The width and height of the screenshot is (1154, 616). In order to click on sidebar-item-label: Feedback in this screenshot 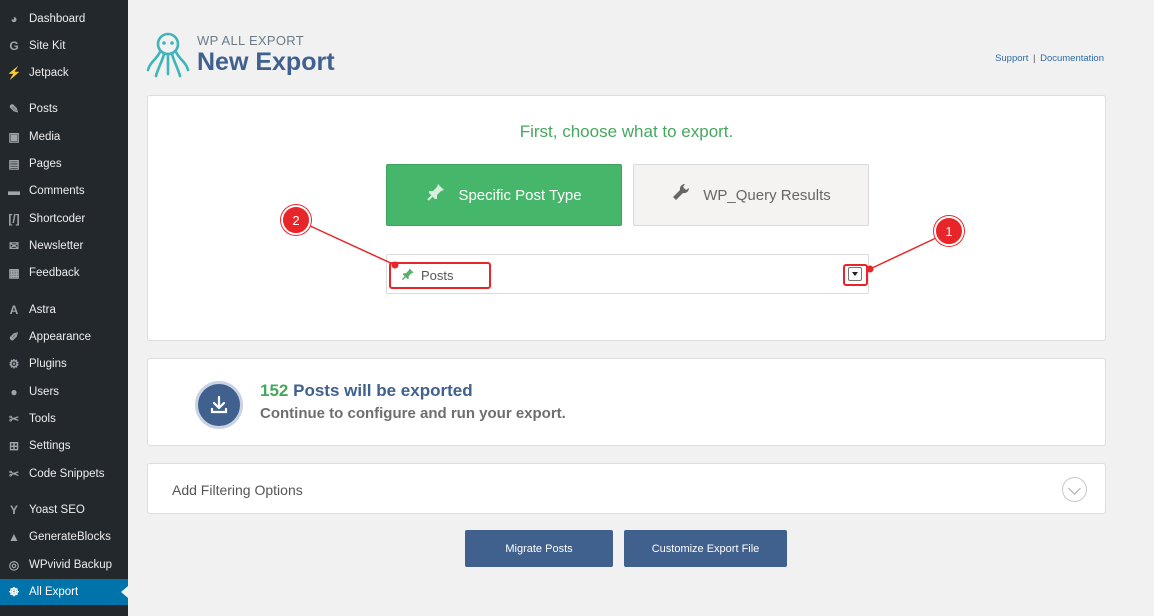, I will do `click(54, 273)`.